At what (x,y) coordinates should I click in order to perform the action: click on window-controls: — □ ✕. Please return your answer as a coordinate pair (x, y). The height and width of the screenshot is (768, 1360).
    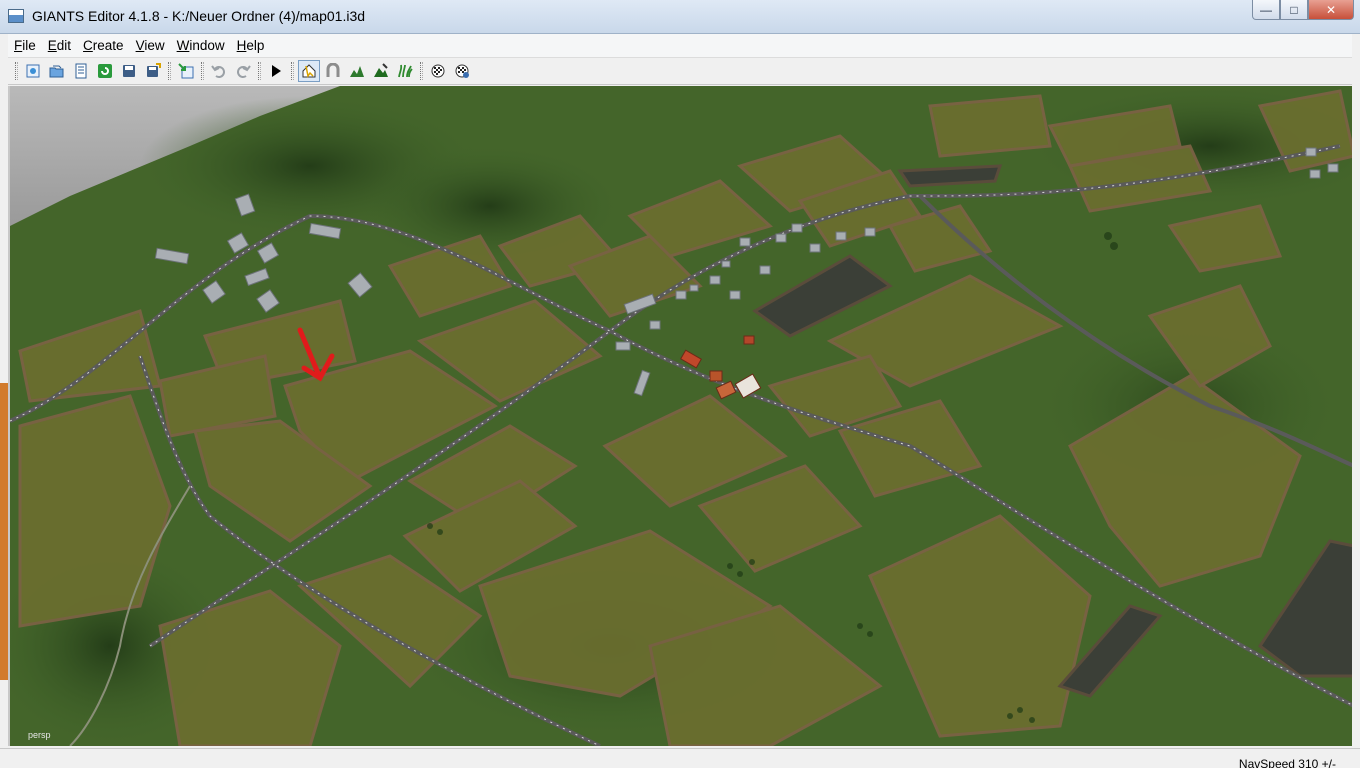
    Looking at the image, I should click on (1303, 10).